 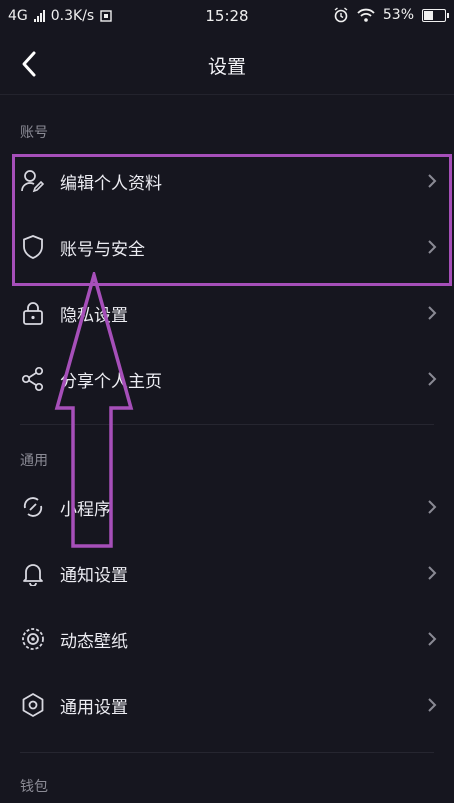 What do you see at coordinates (111, 184) in the screenshot?
I see `settings-item-label: 编辑个人资料` at bounding box center [111, 184].